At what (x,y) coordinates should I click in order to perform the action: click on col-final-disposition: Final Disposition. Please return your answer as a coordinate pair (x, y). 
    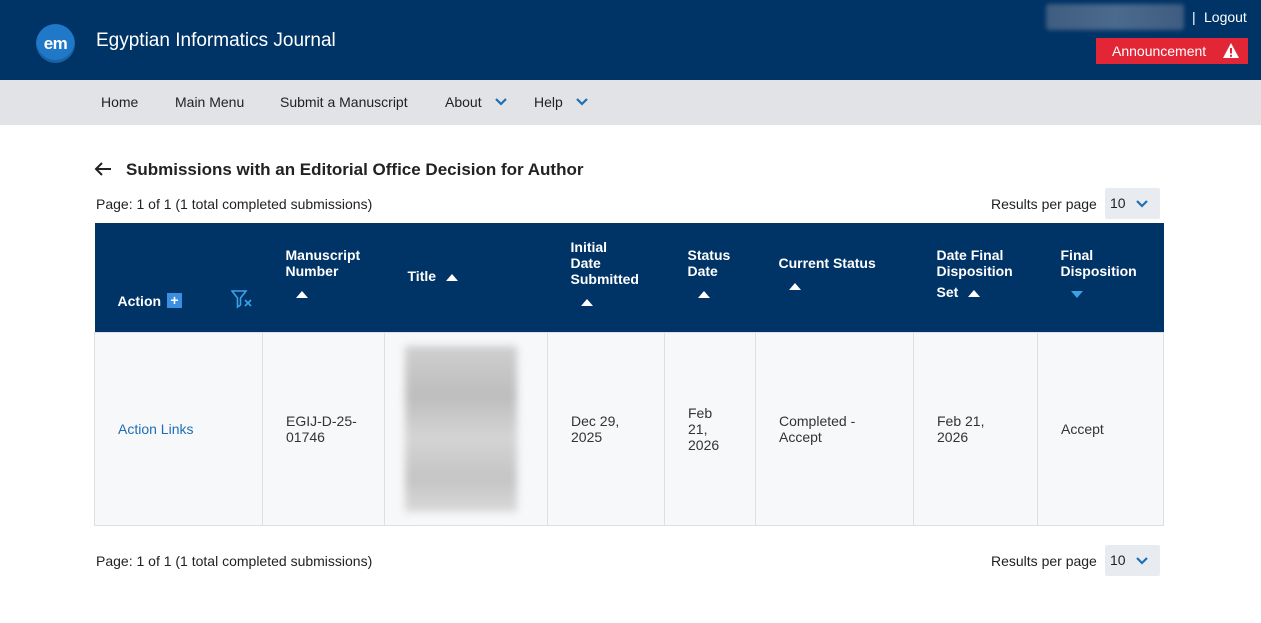
    Looking at the image, I should click on (1100, 278).